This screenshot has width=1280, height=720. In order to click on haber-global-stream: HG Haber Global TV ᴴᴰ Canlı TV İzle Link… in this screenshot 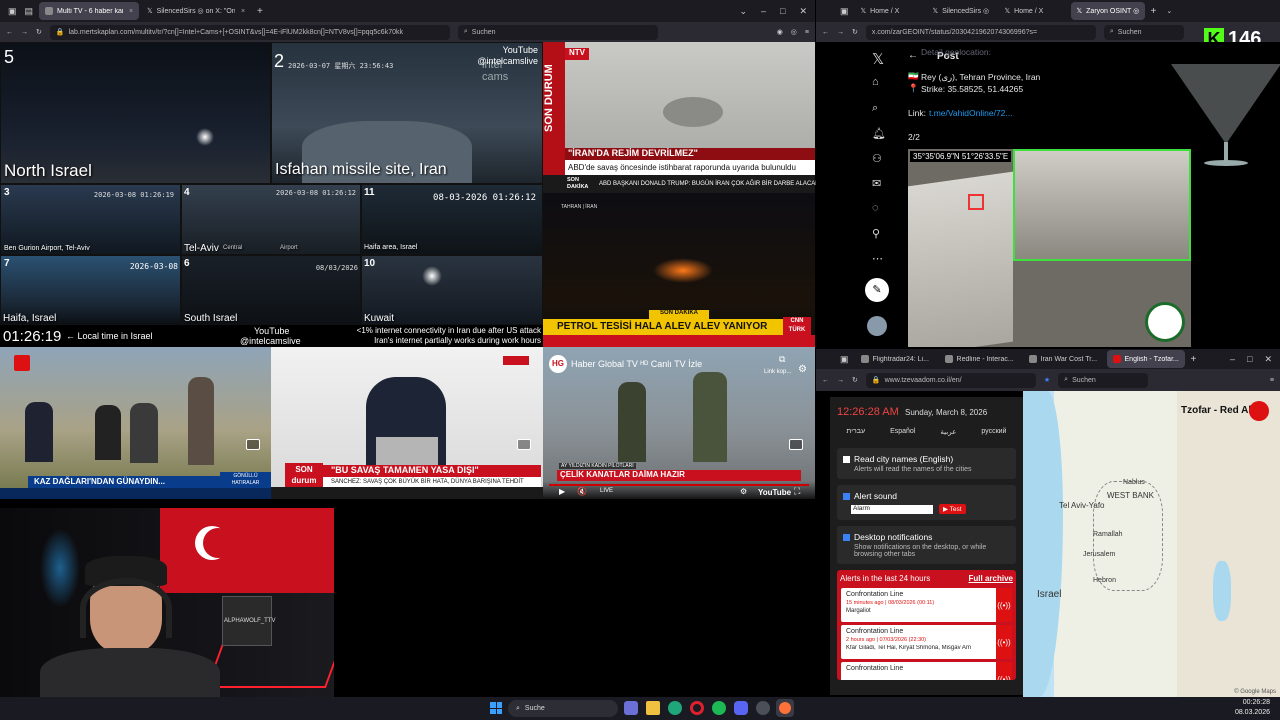, I will do `click(679, 423)`.